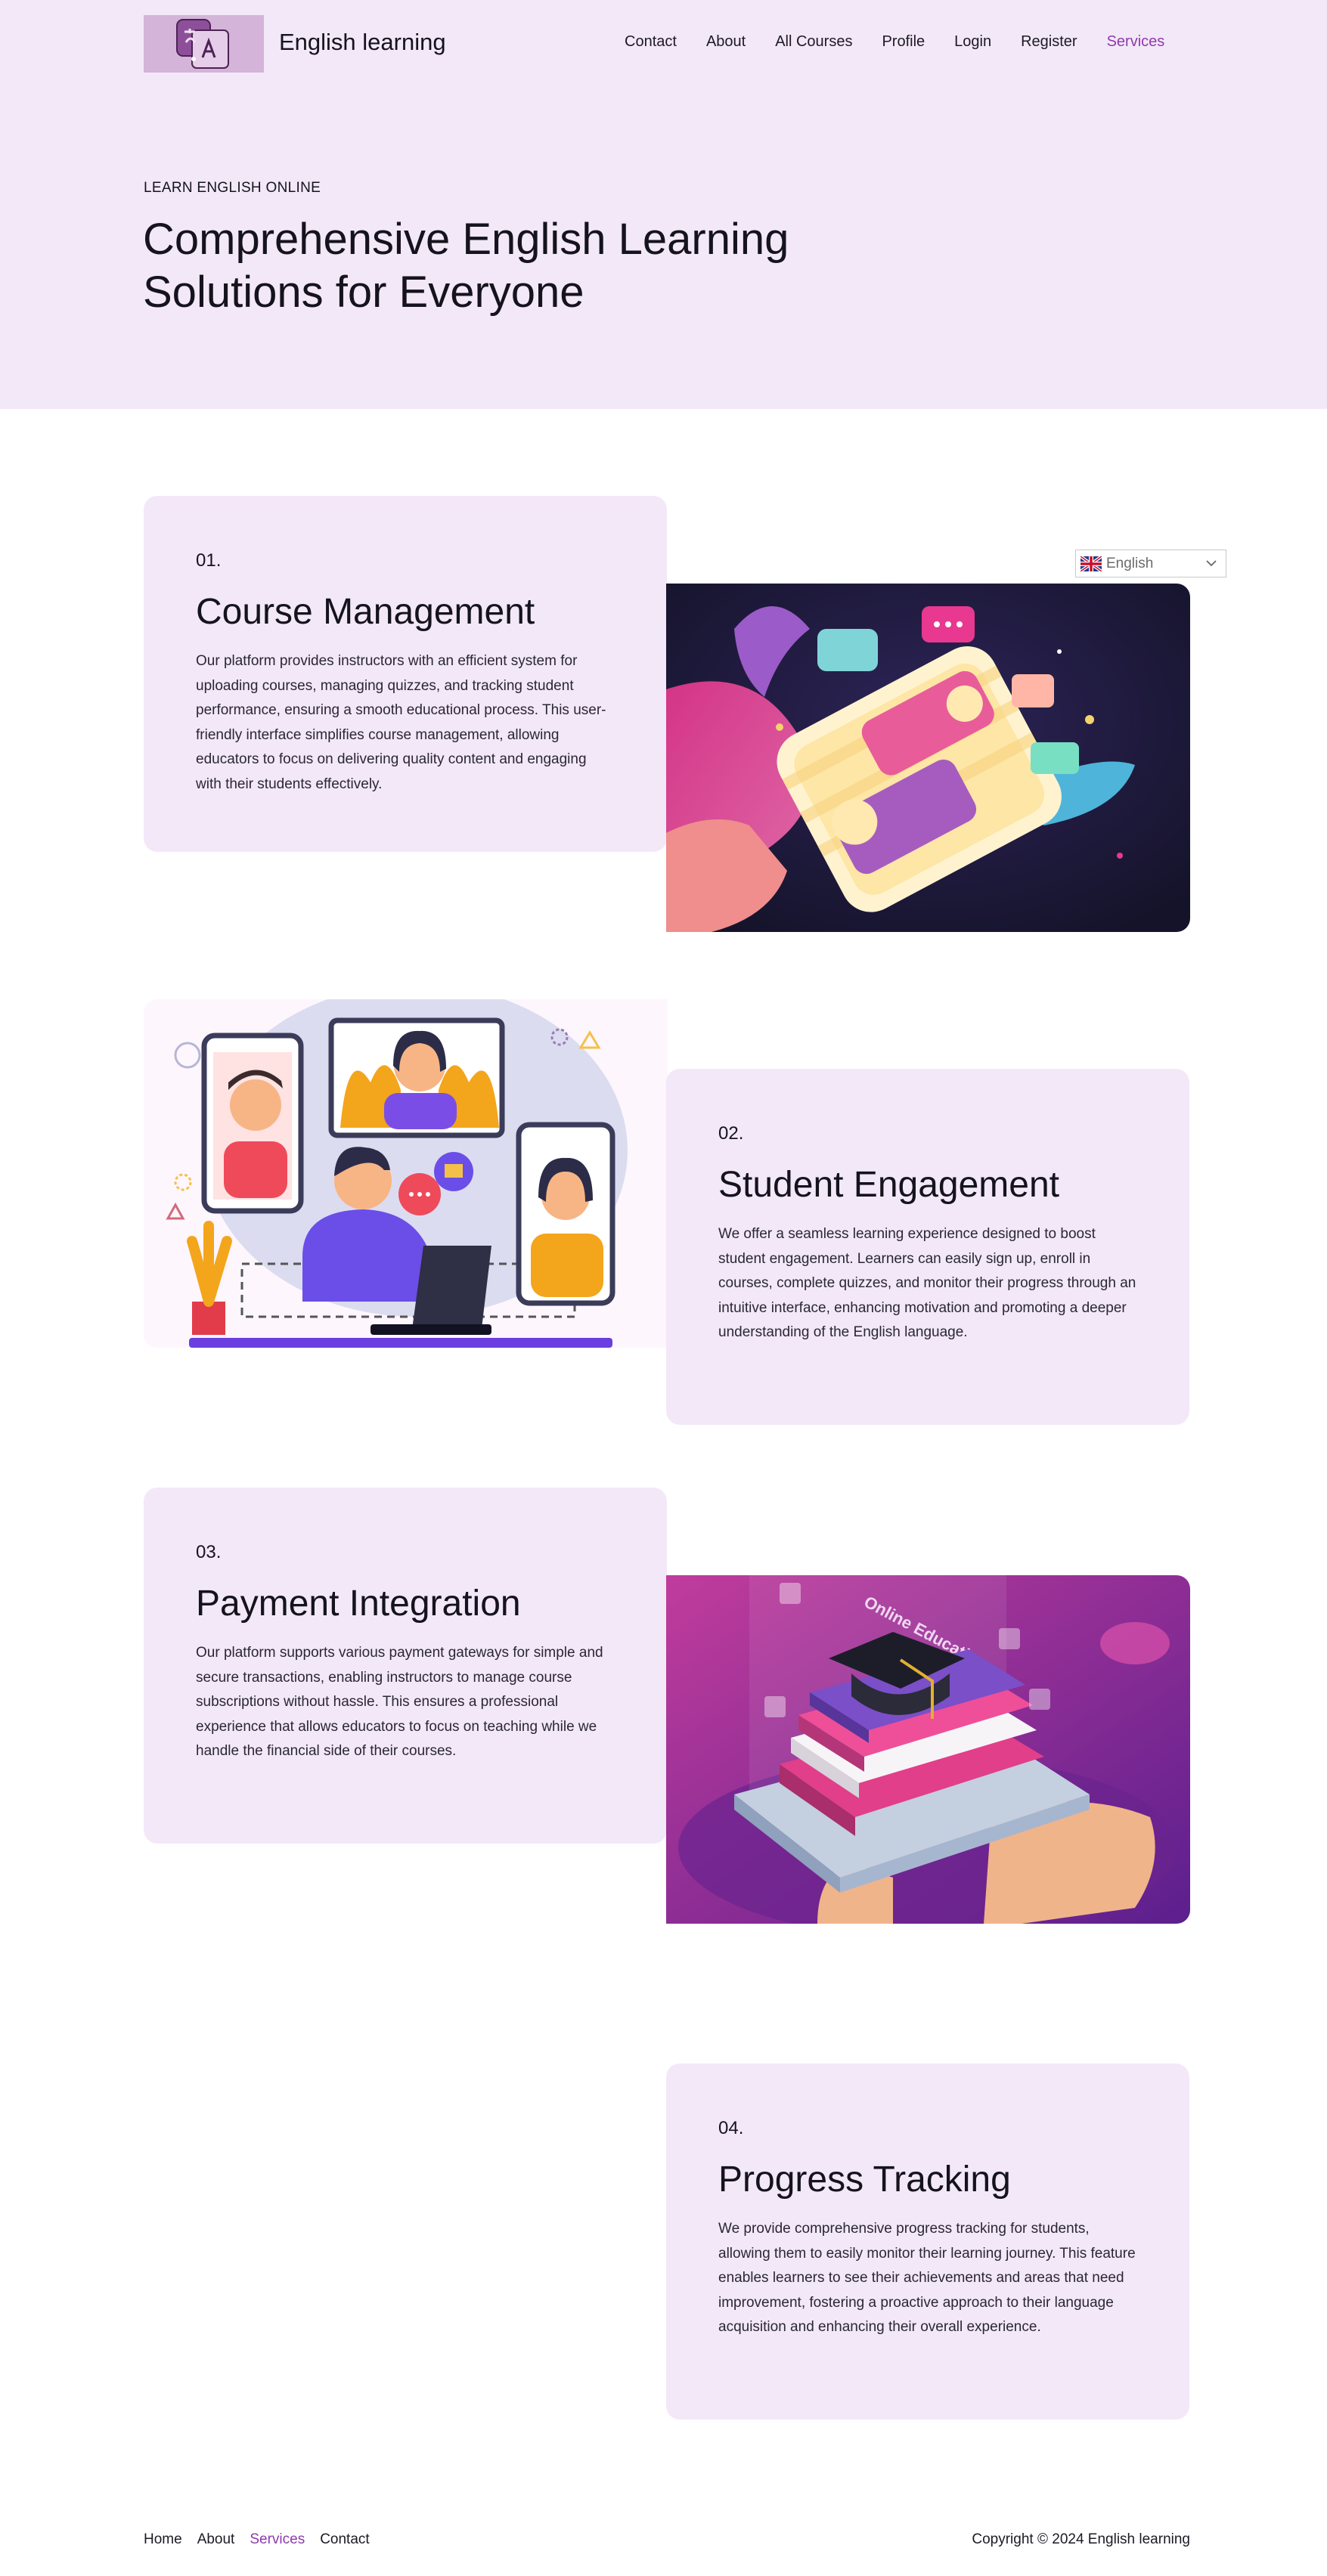 This screenshot has height=2576, width=1327. I want to click on footer-link-services: Services, so click(277, 2539).